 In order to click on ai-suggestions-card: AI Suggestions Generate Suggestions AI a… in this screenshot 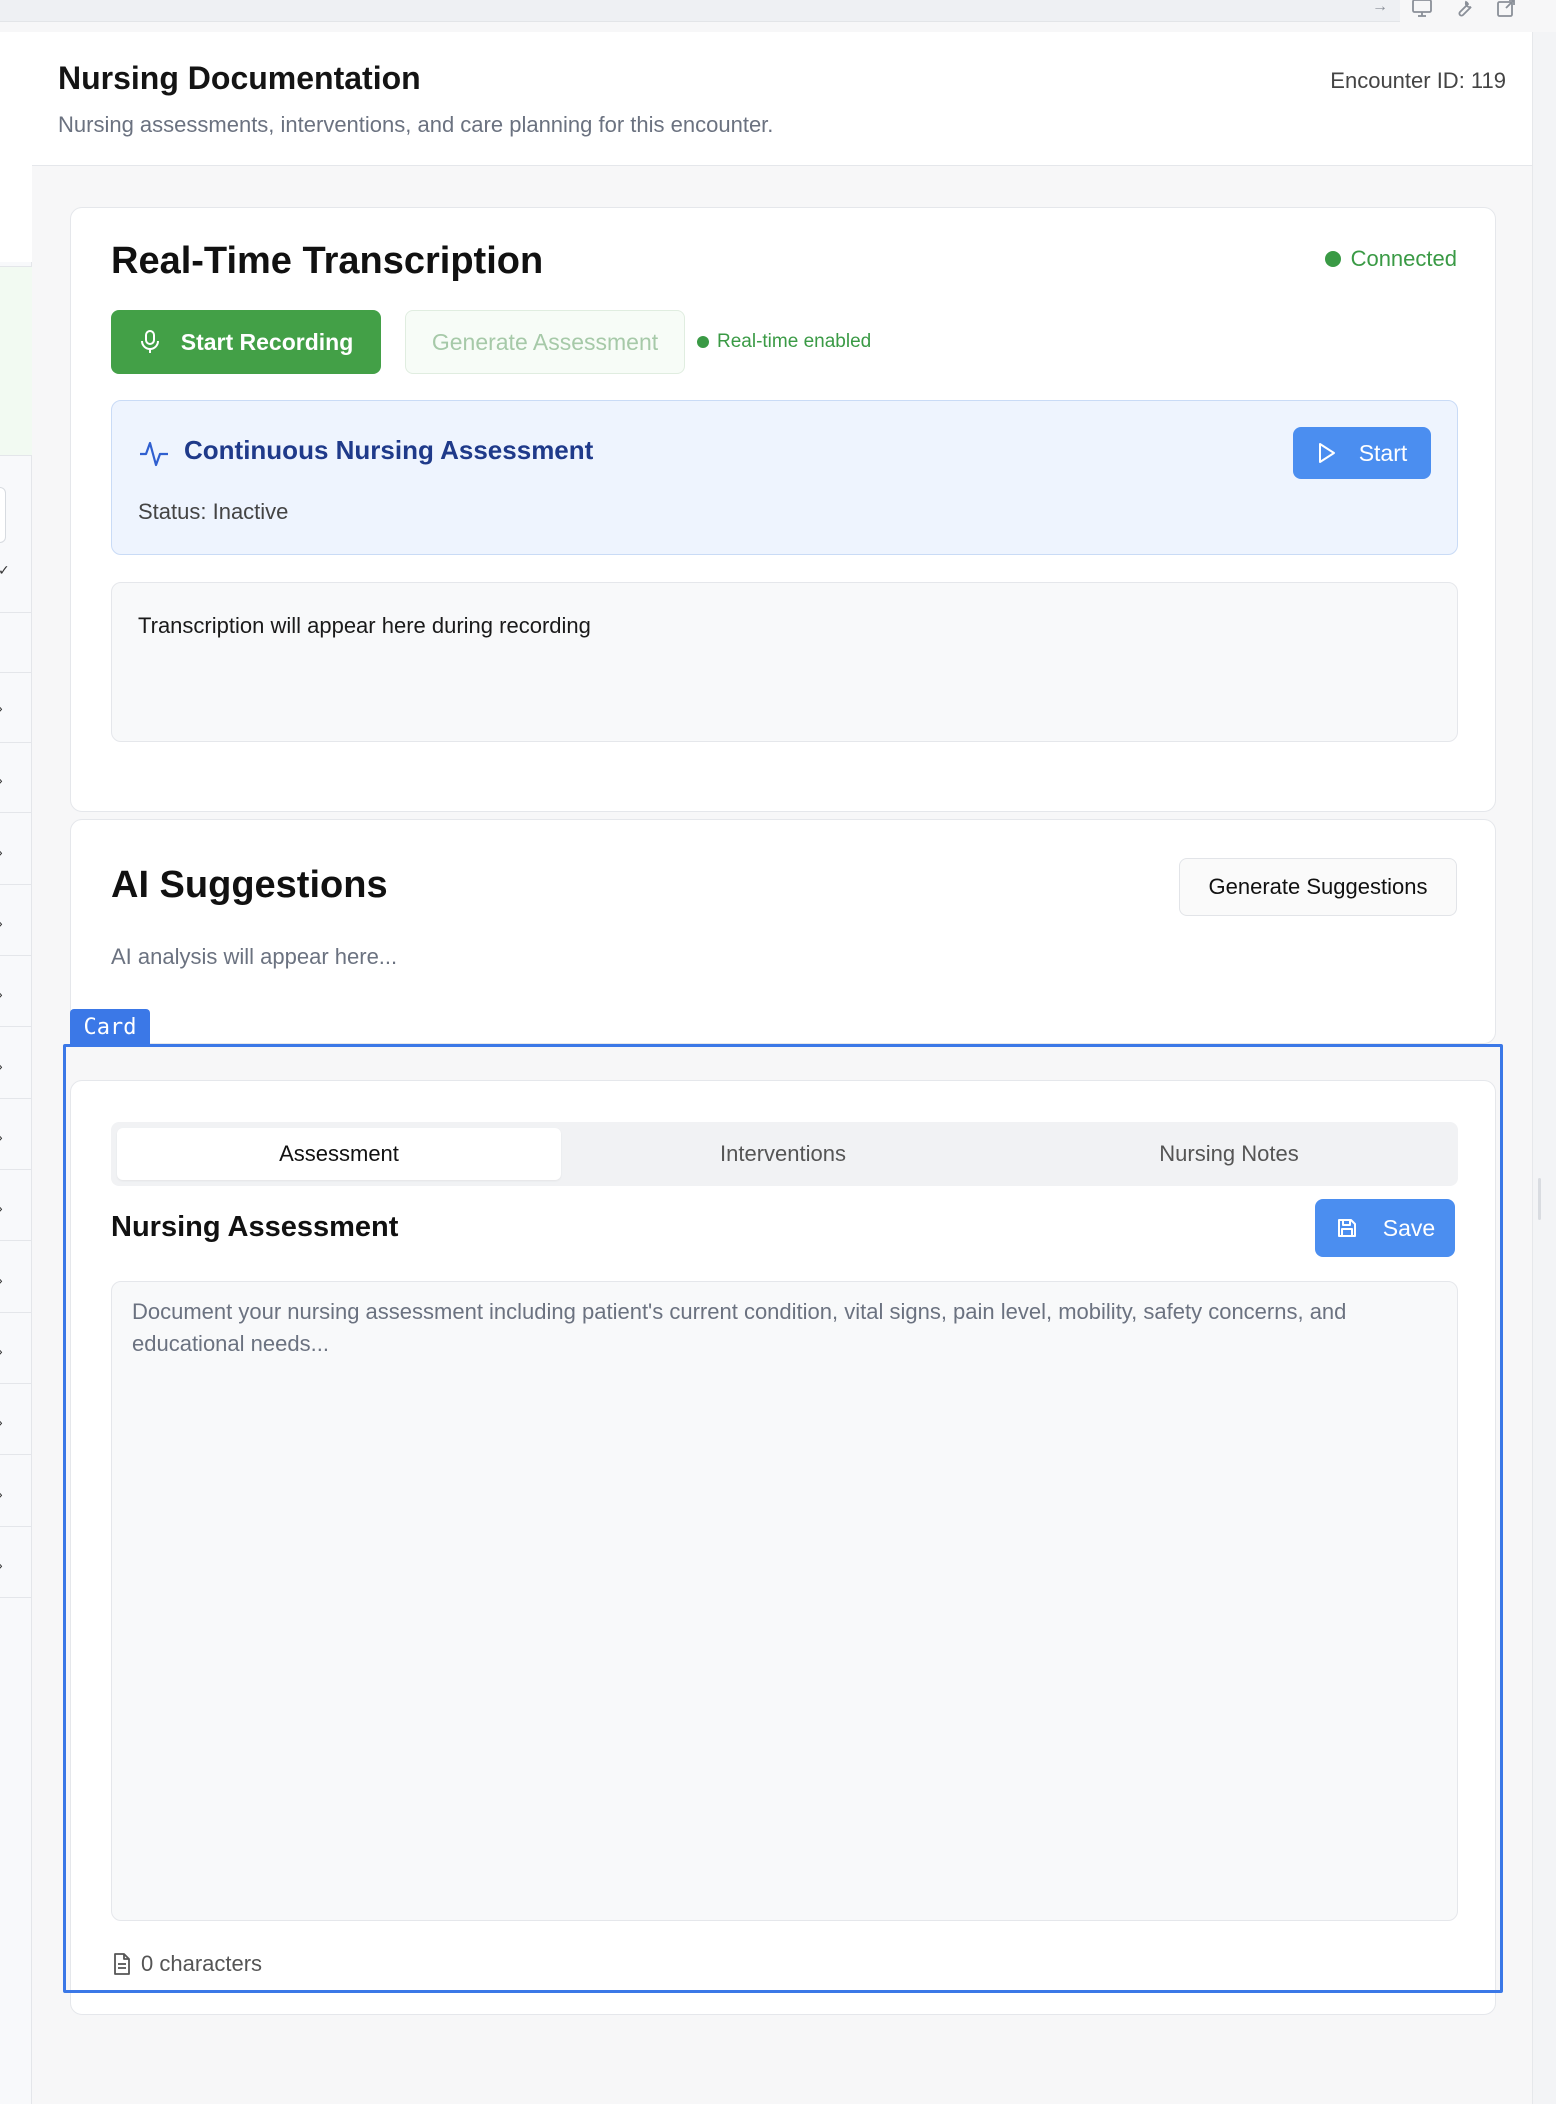, I will do `click(783, 931)`.